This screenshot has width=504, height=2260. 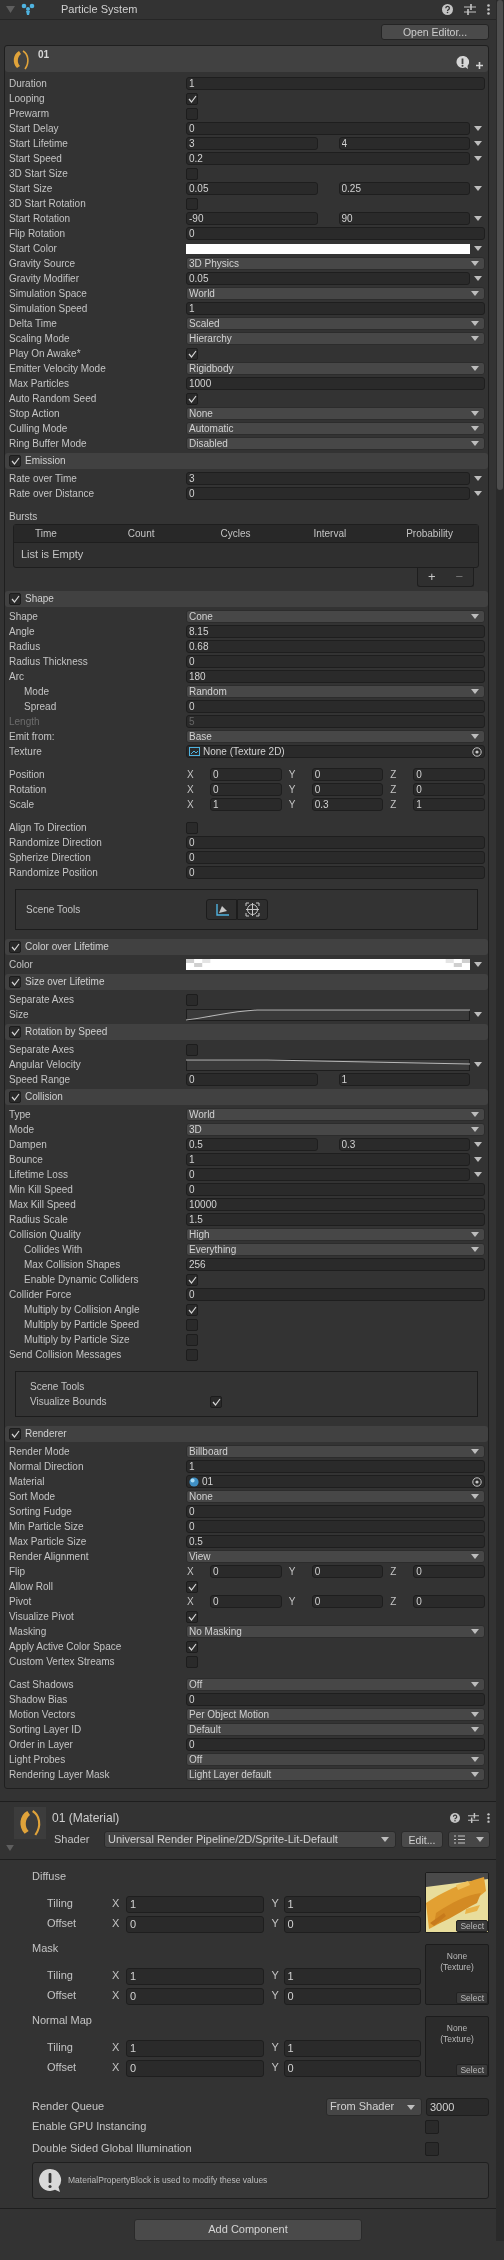 What do you see at coordinates (335, 323) in the screenshot?
I see `dropdown: Scaled` at bounding box center [335, 323].